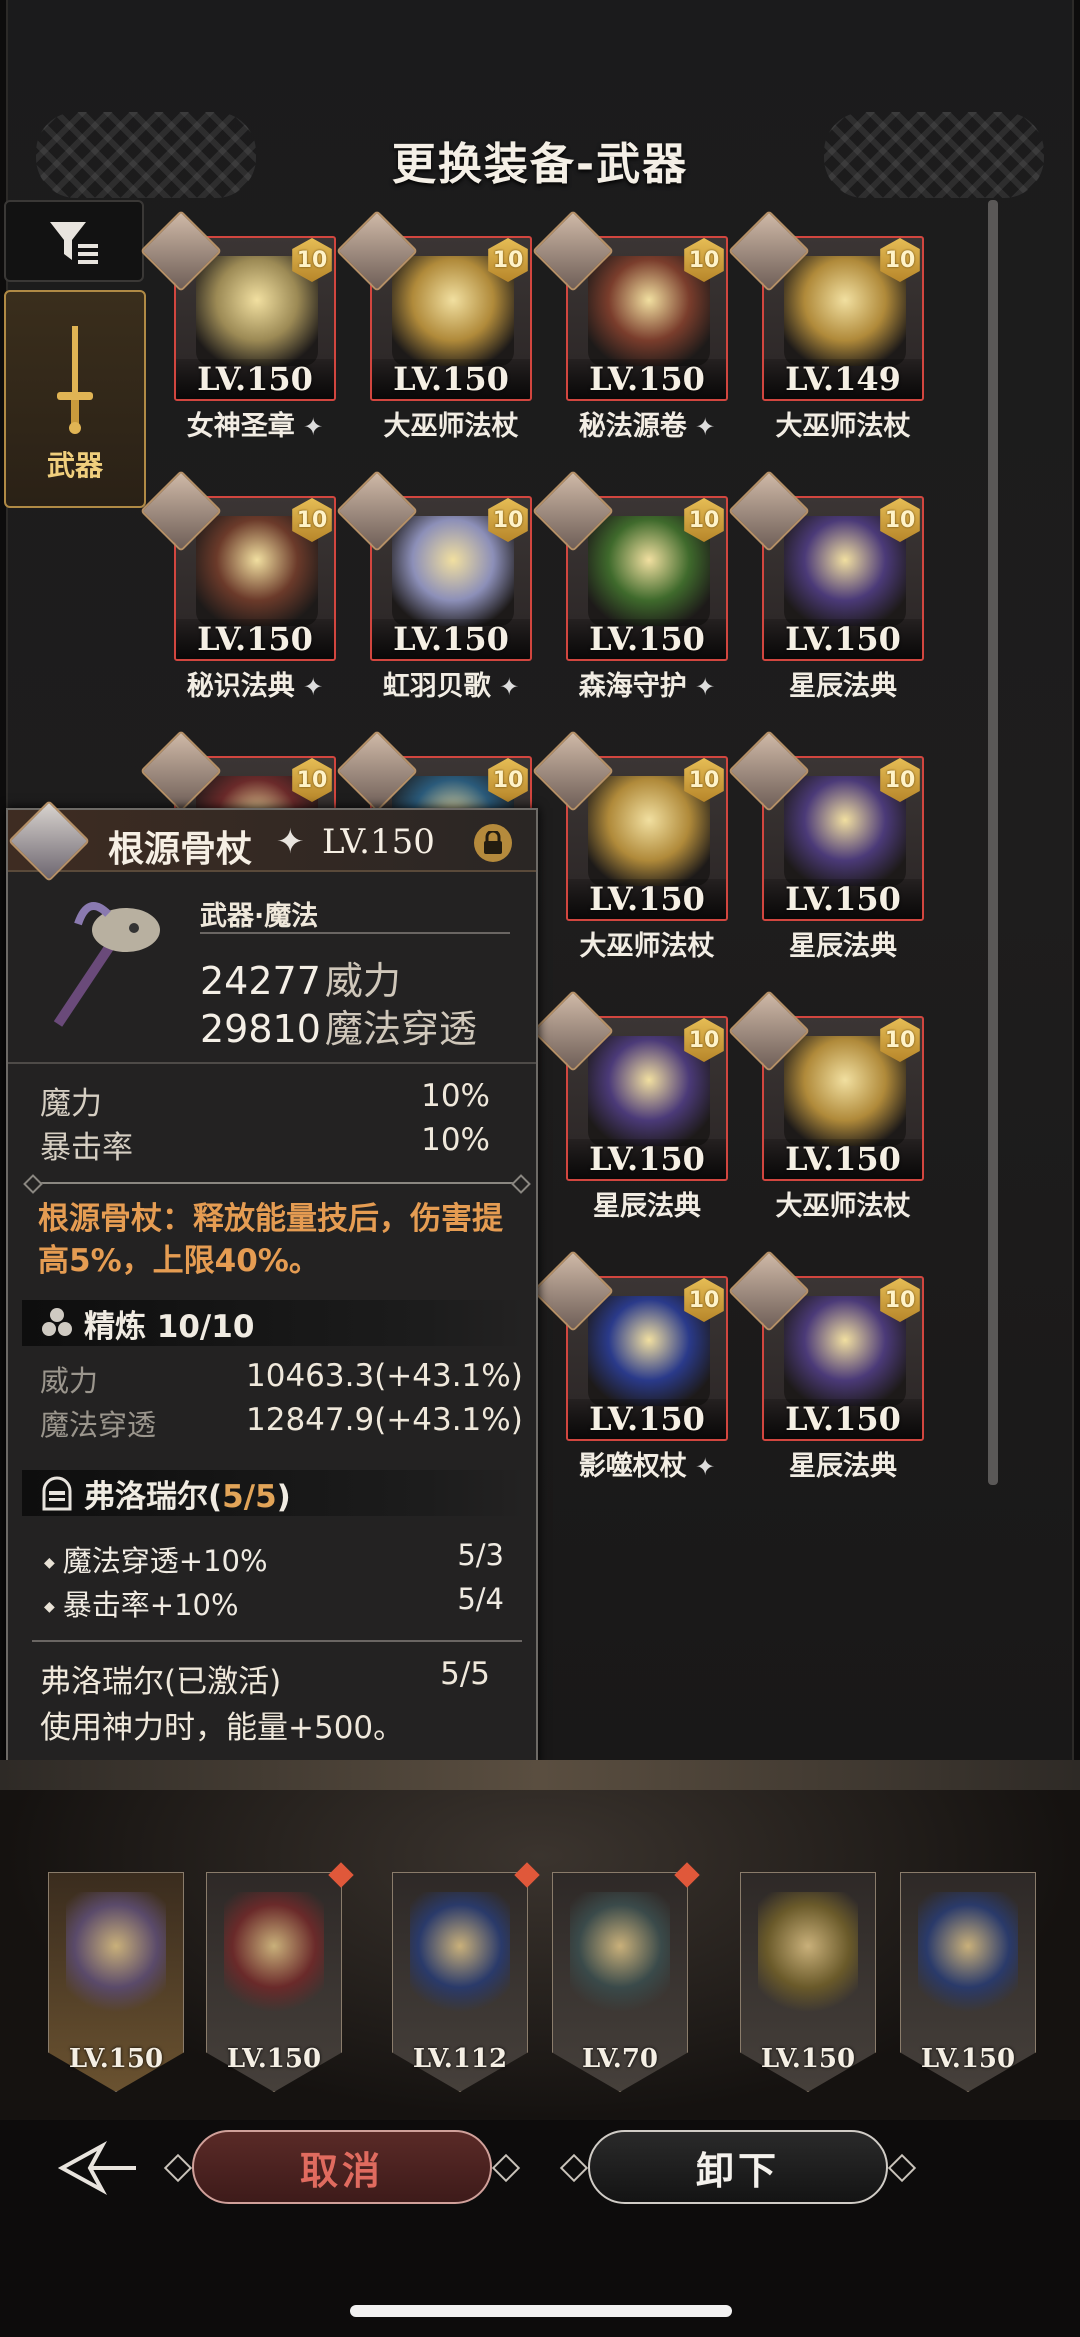 The width and height of the screenshot is (1080, 2337). I want to click on bone-staff-image, so click(106, 964).